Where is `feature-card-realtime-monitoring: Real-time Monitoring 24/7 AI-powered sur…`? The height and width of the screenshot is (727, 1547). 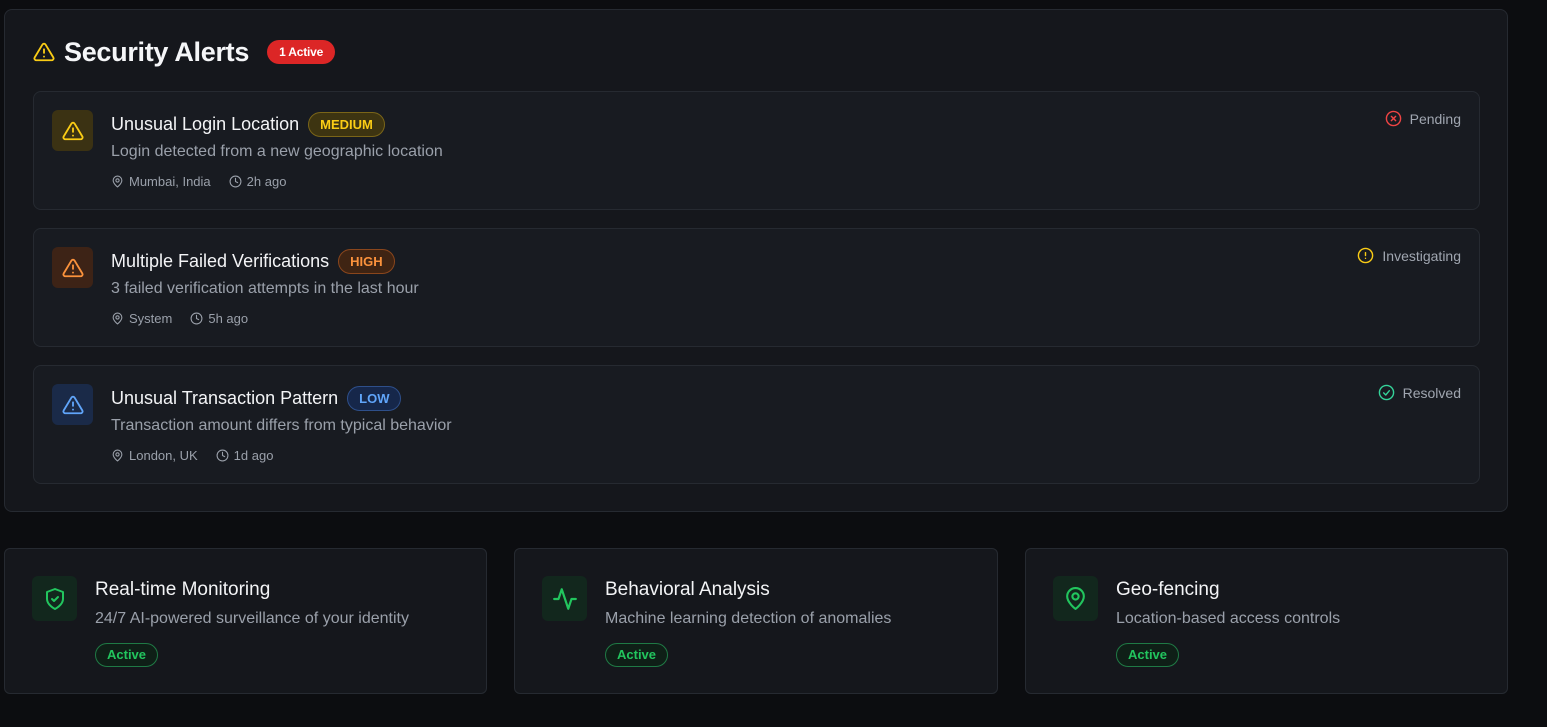
feature-card-realtime-monitoring: Real-time Monitoring 24/7 AI-powered sur… is located at coordinates (245, 621).